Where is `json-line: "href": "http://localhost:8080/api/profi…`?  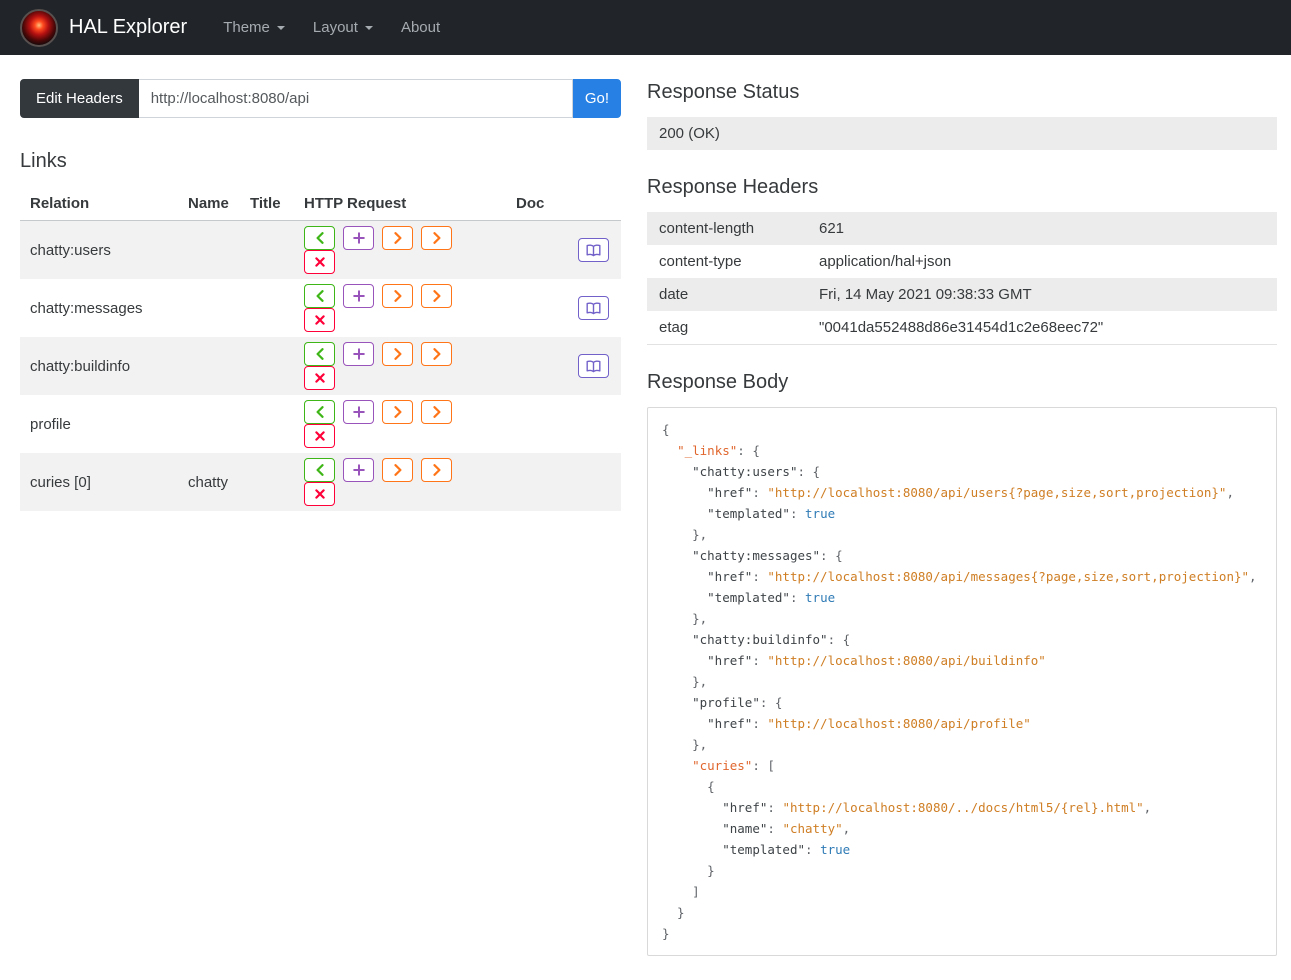 json-line: "href": "http://localhost:8080/api/profi… is located at coordinates (869, 723).